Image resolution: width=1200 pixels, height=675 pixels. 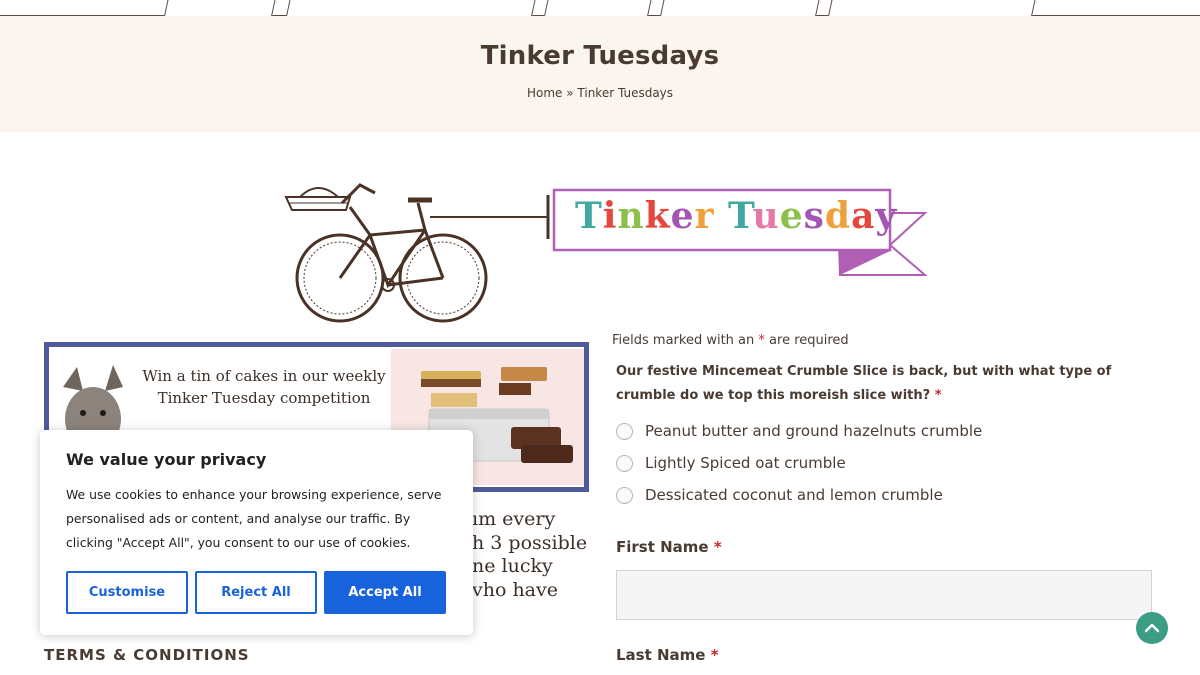 What do you see at coordinates (610, 250) in the screenshot?
I see `tinker-tuesday-banner: Tinker Tuesday` at bounding box center [610, 250].